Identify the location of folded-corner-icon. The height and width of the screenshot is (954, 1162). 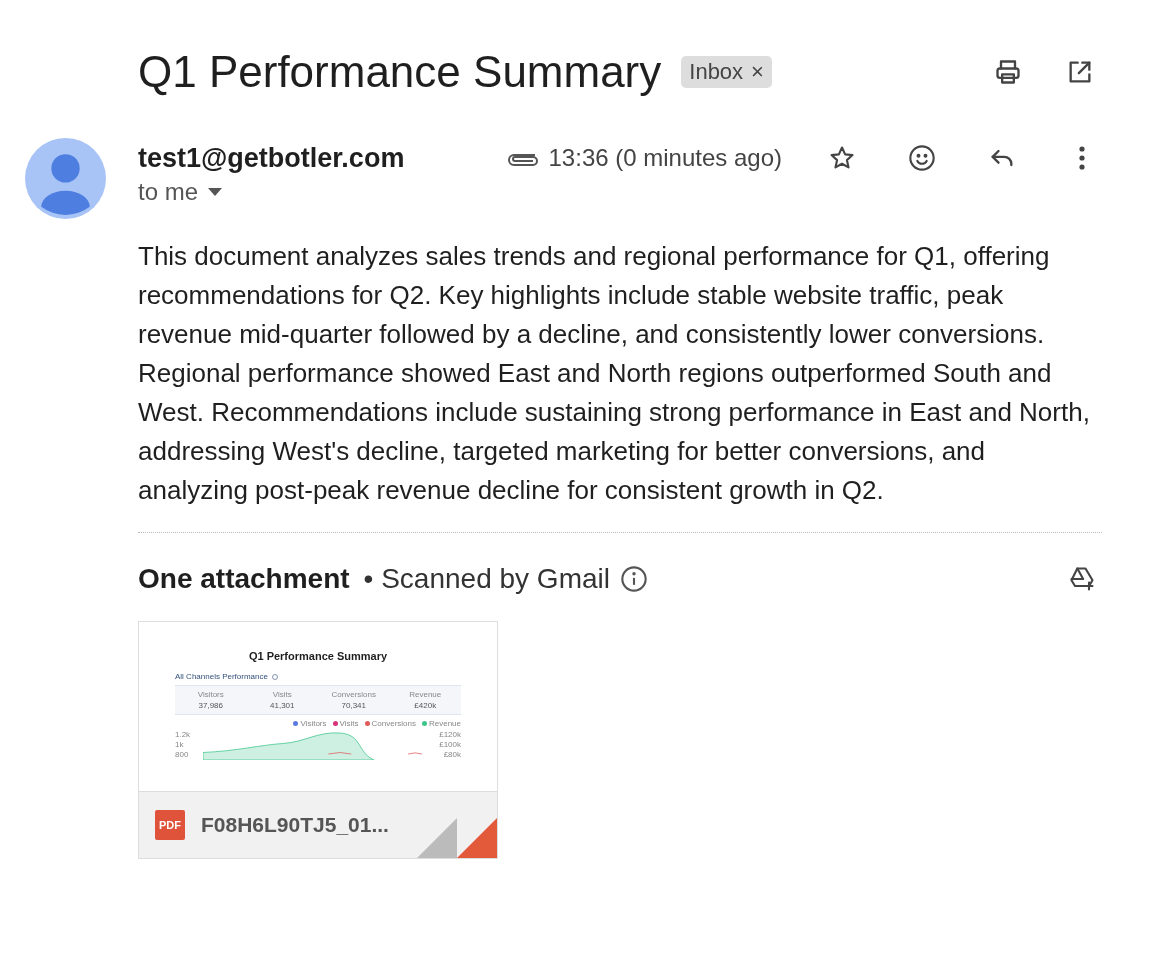
(457, 838).